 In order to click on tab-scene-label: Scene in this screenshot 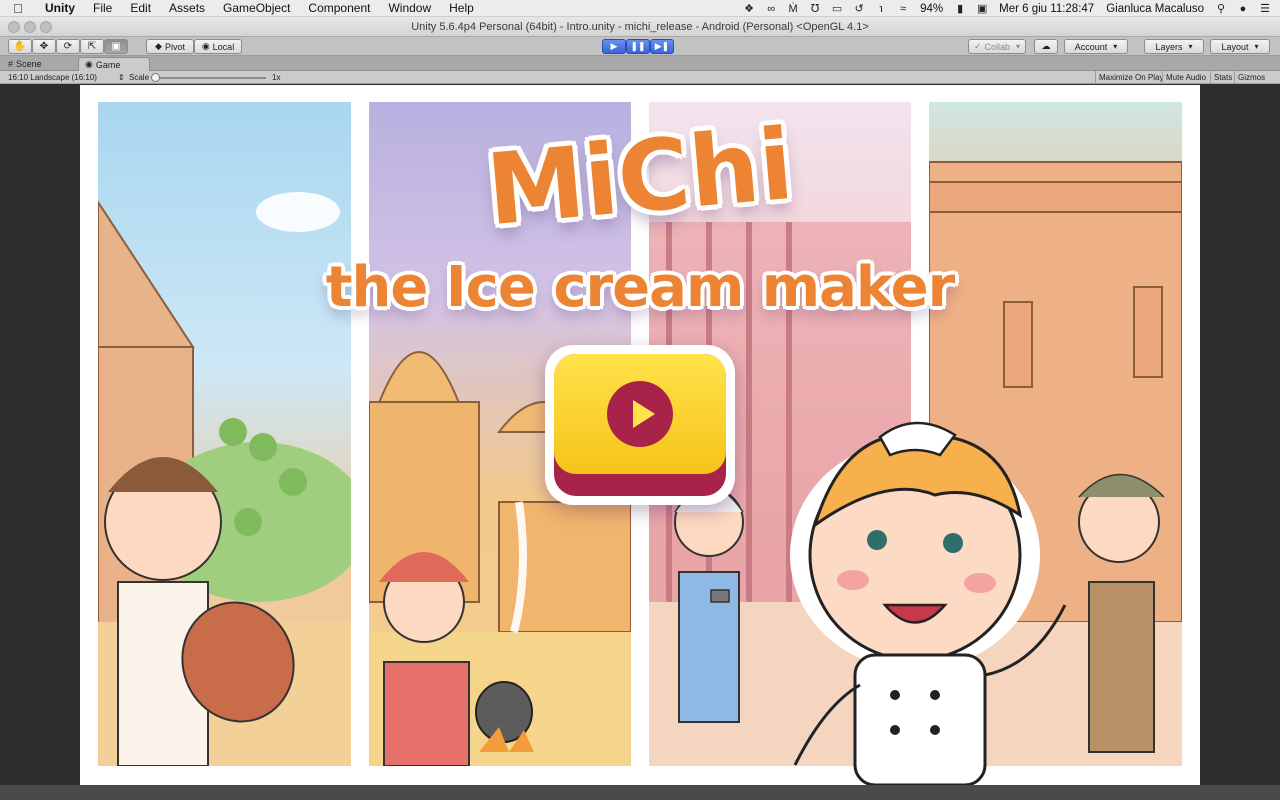, I will do `click(29, 64)`.